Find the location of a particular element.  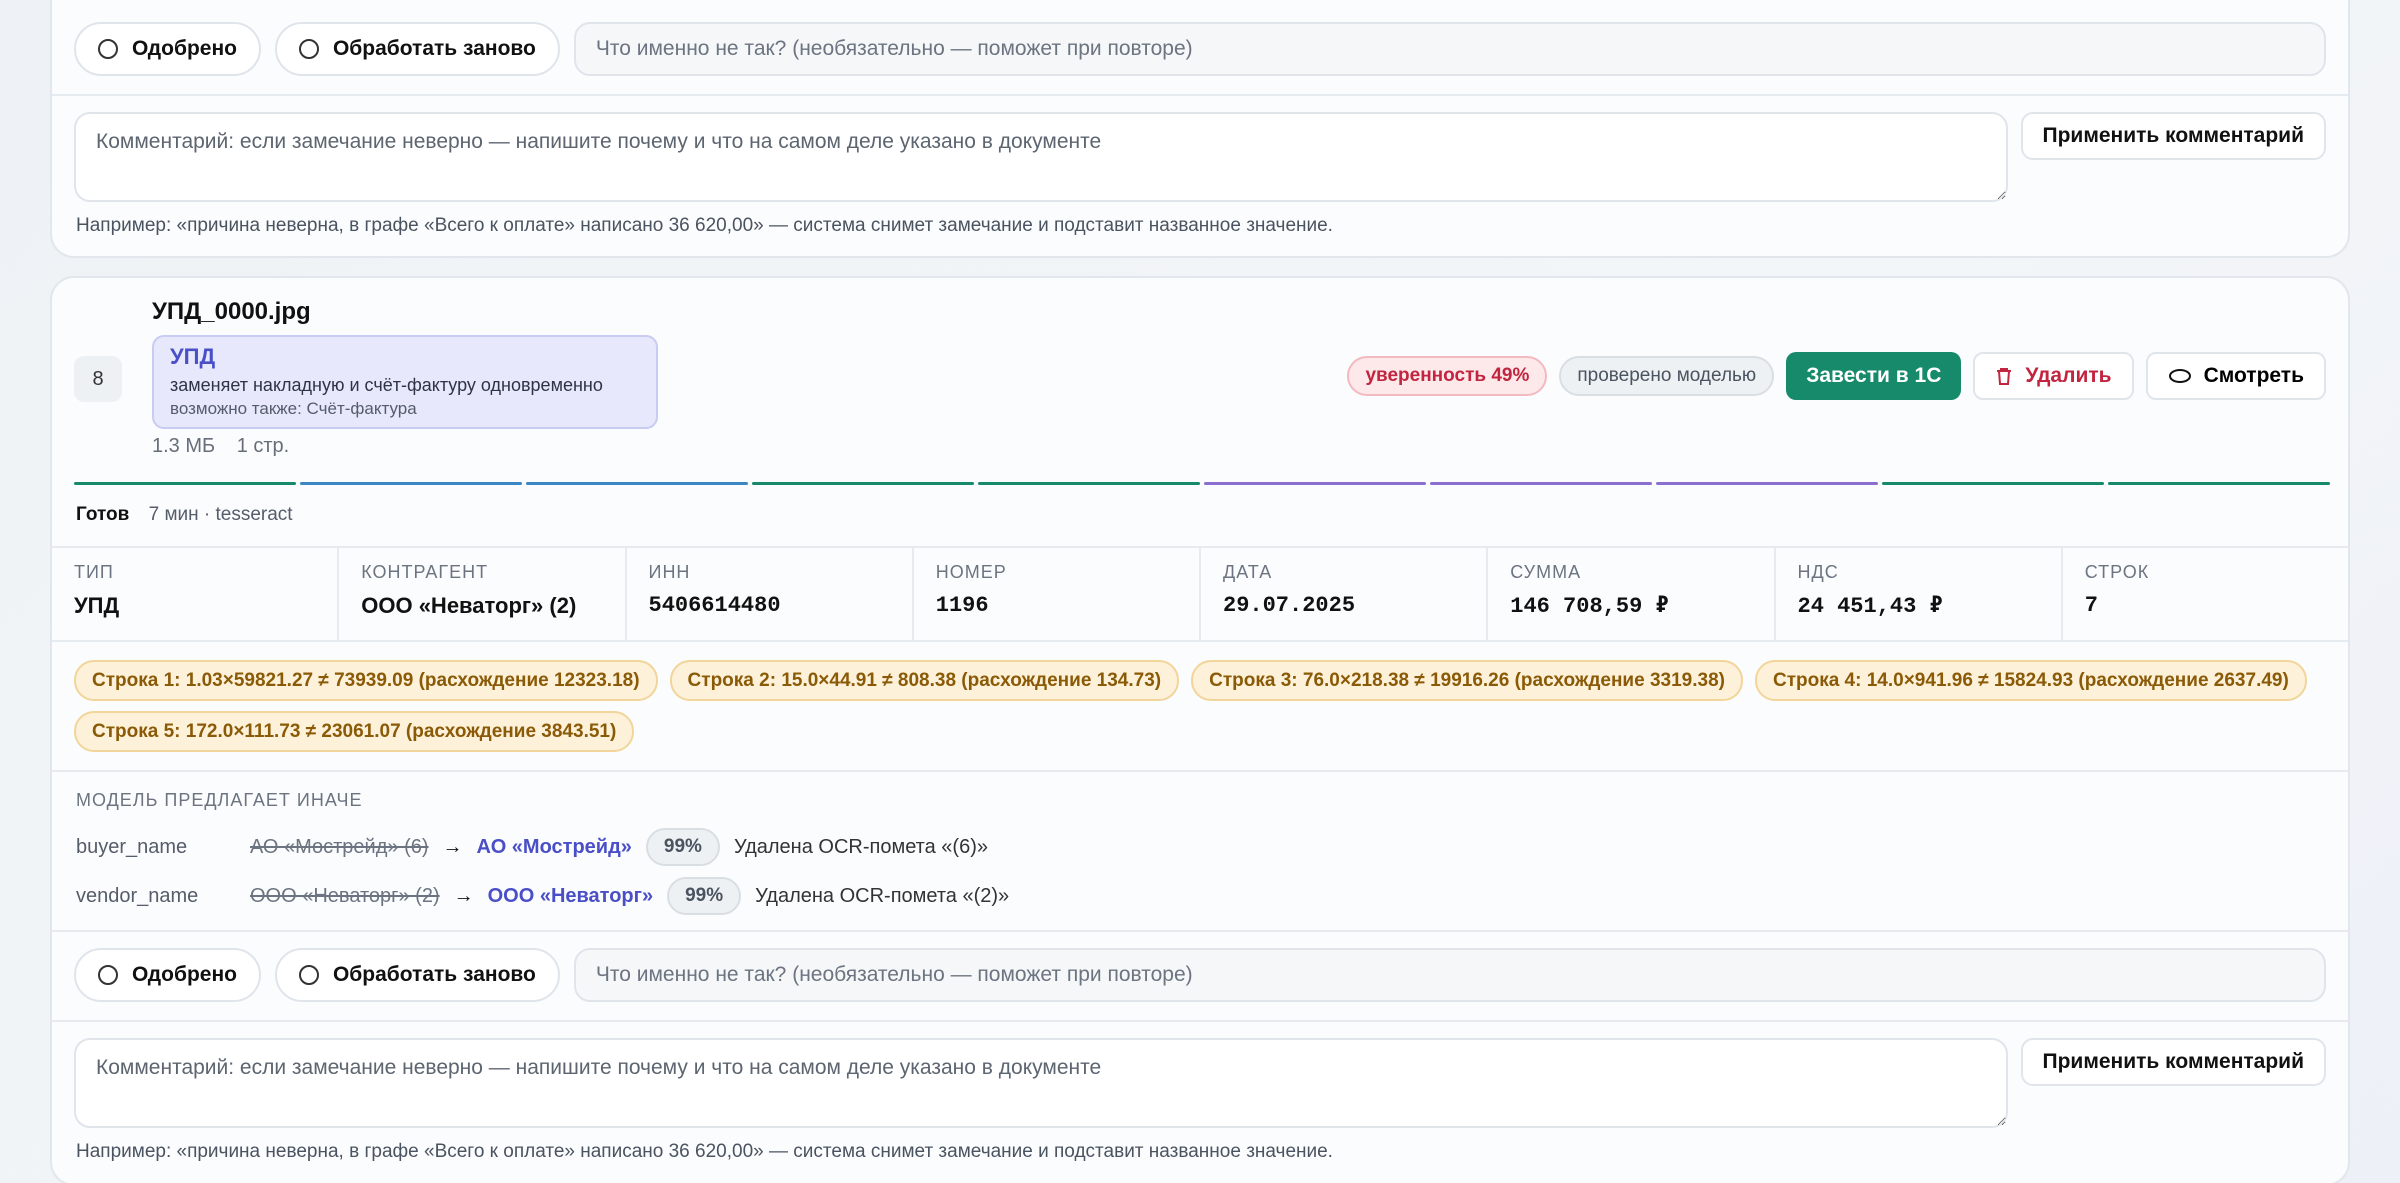

document-type-title: УПД is located at coordinates (193, 356).